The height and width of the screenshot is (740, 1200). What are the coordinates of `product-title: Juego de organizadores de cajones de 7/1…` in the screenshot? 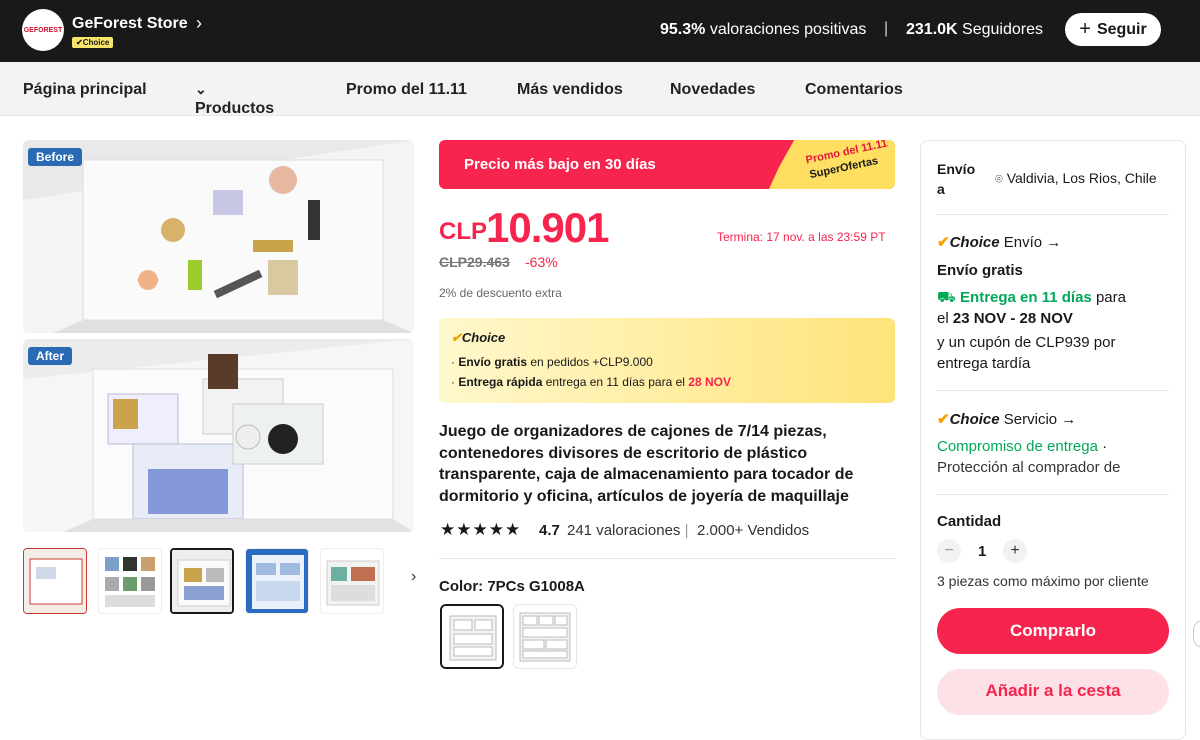 It's located at (646, 464).